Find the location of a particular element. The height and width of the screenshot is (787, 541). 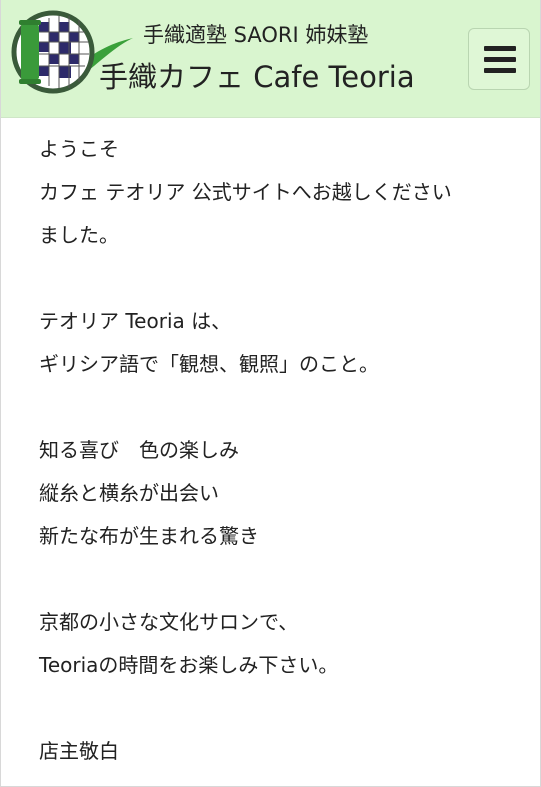

message-line: 知る喜び 色の楽しみ is located at coordinates (139, 450).